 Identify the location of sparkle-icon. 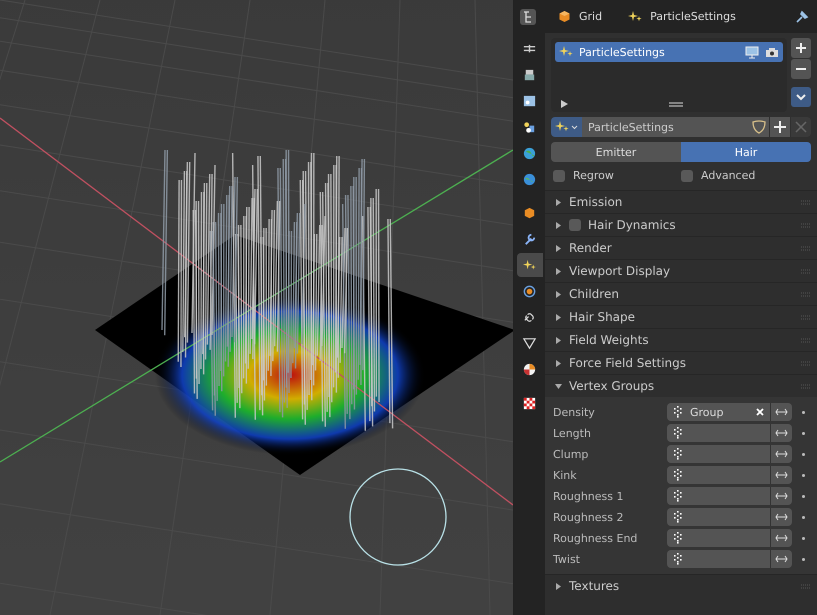
(635, 17).